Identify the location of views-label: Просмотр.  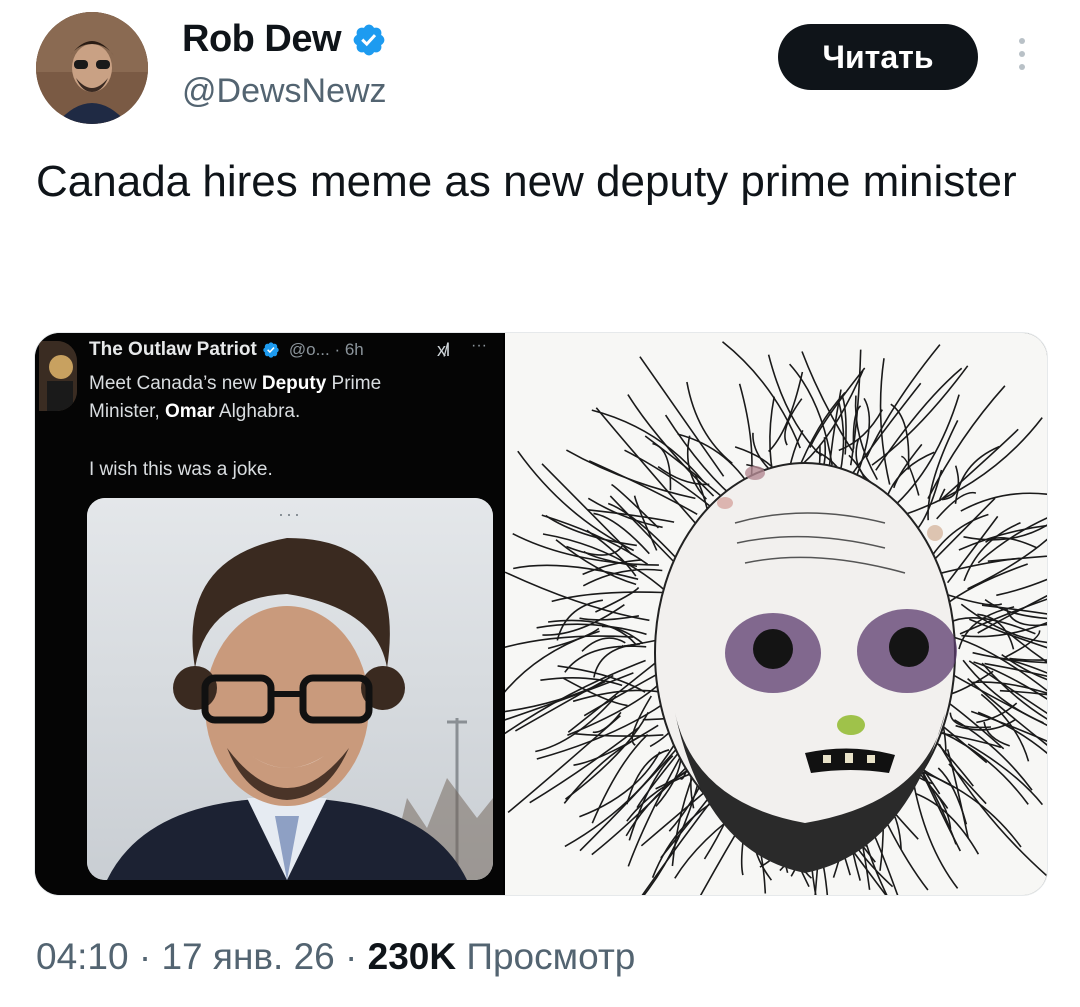
(546, 956).